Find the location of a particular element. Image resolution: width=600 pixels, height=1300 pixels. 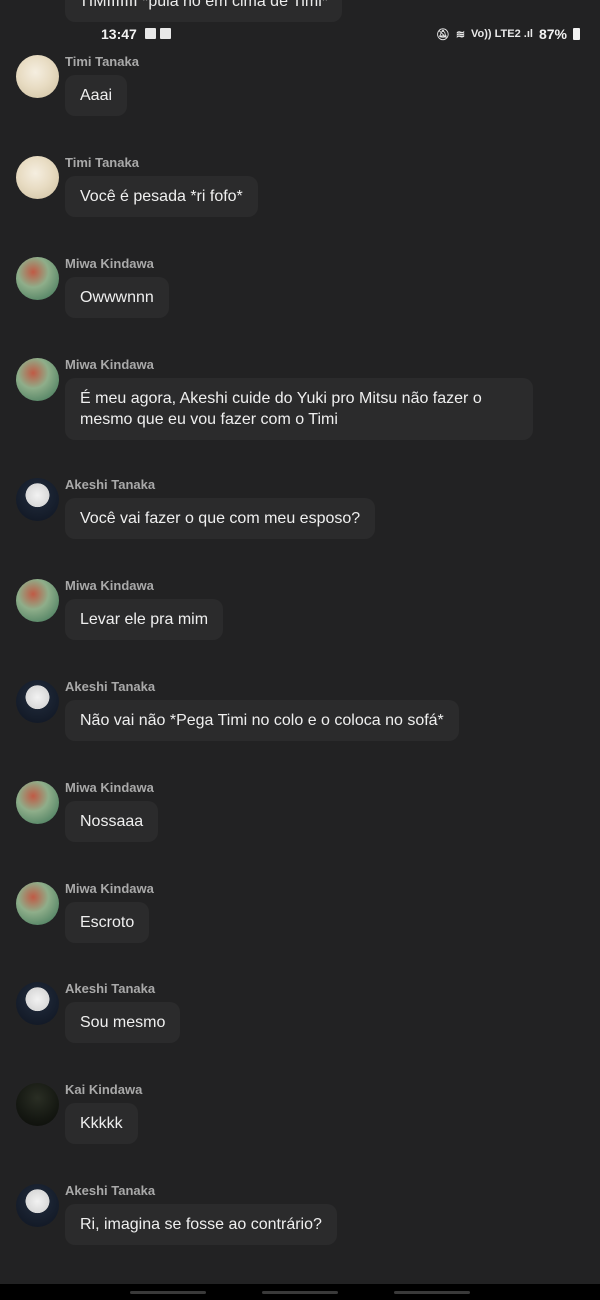

message-bubble: Kkkkk is located at coordinates (101, 1123).